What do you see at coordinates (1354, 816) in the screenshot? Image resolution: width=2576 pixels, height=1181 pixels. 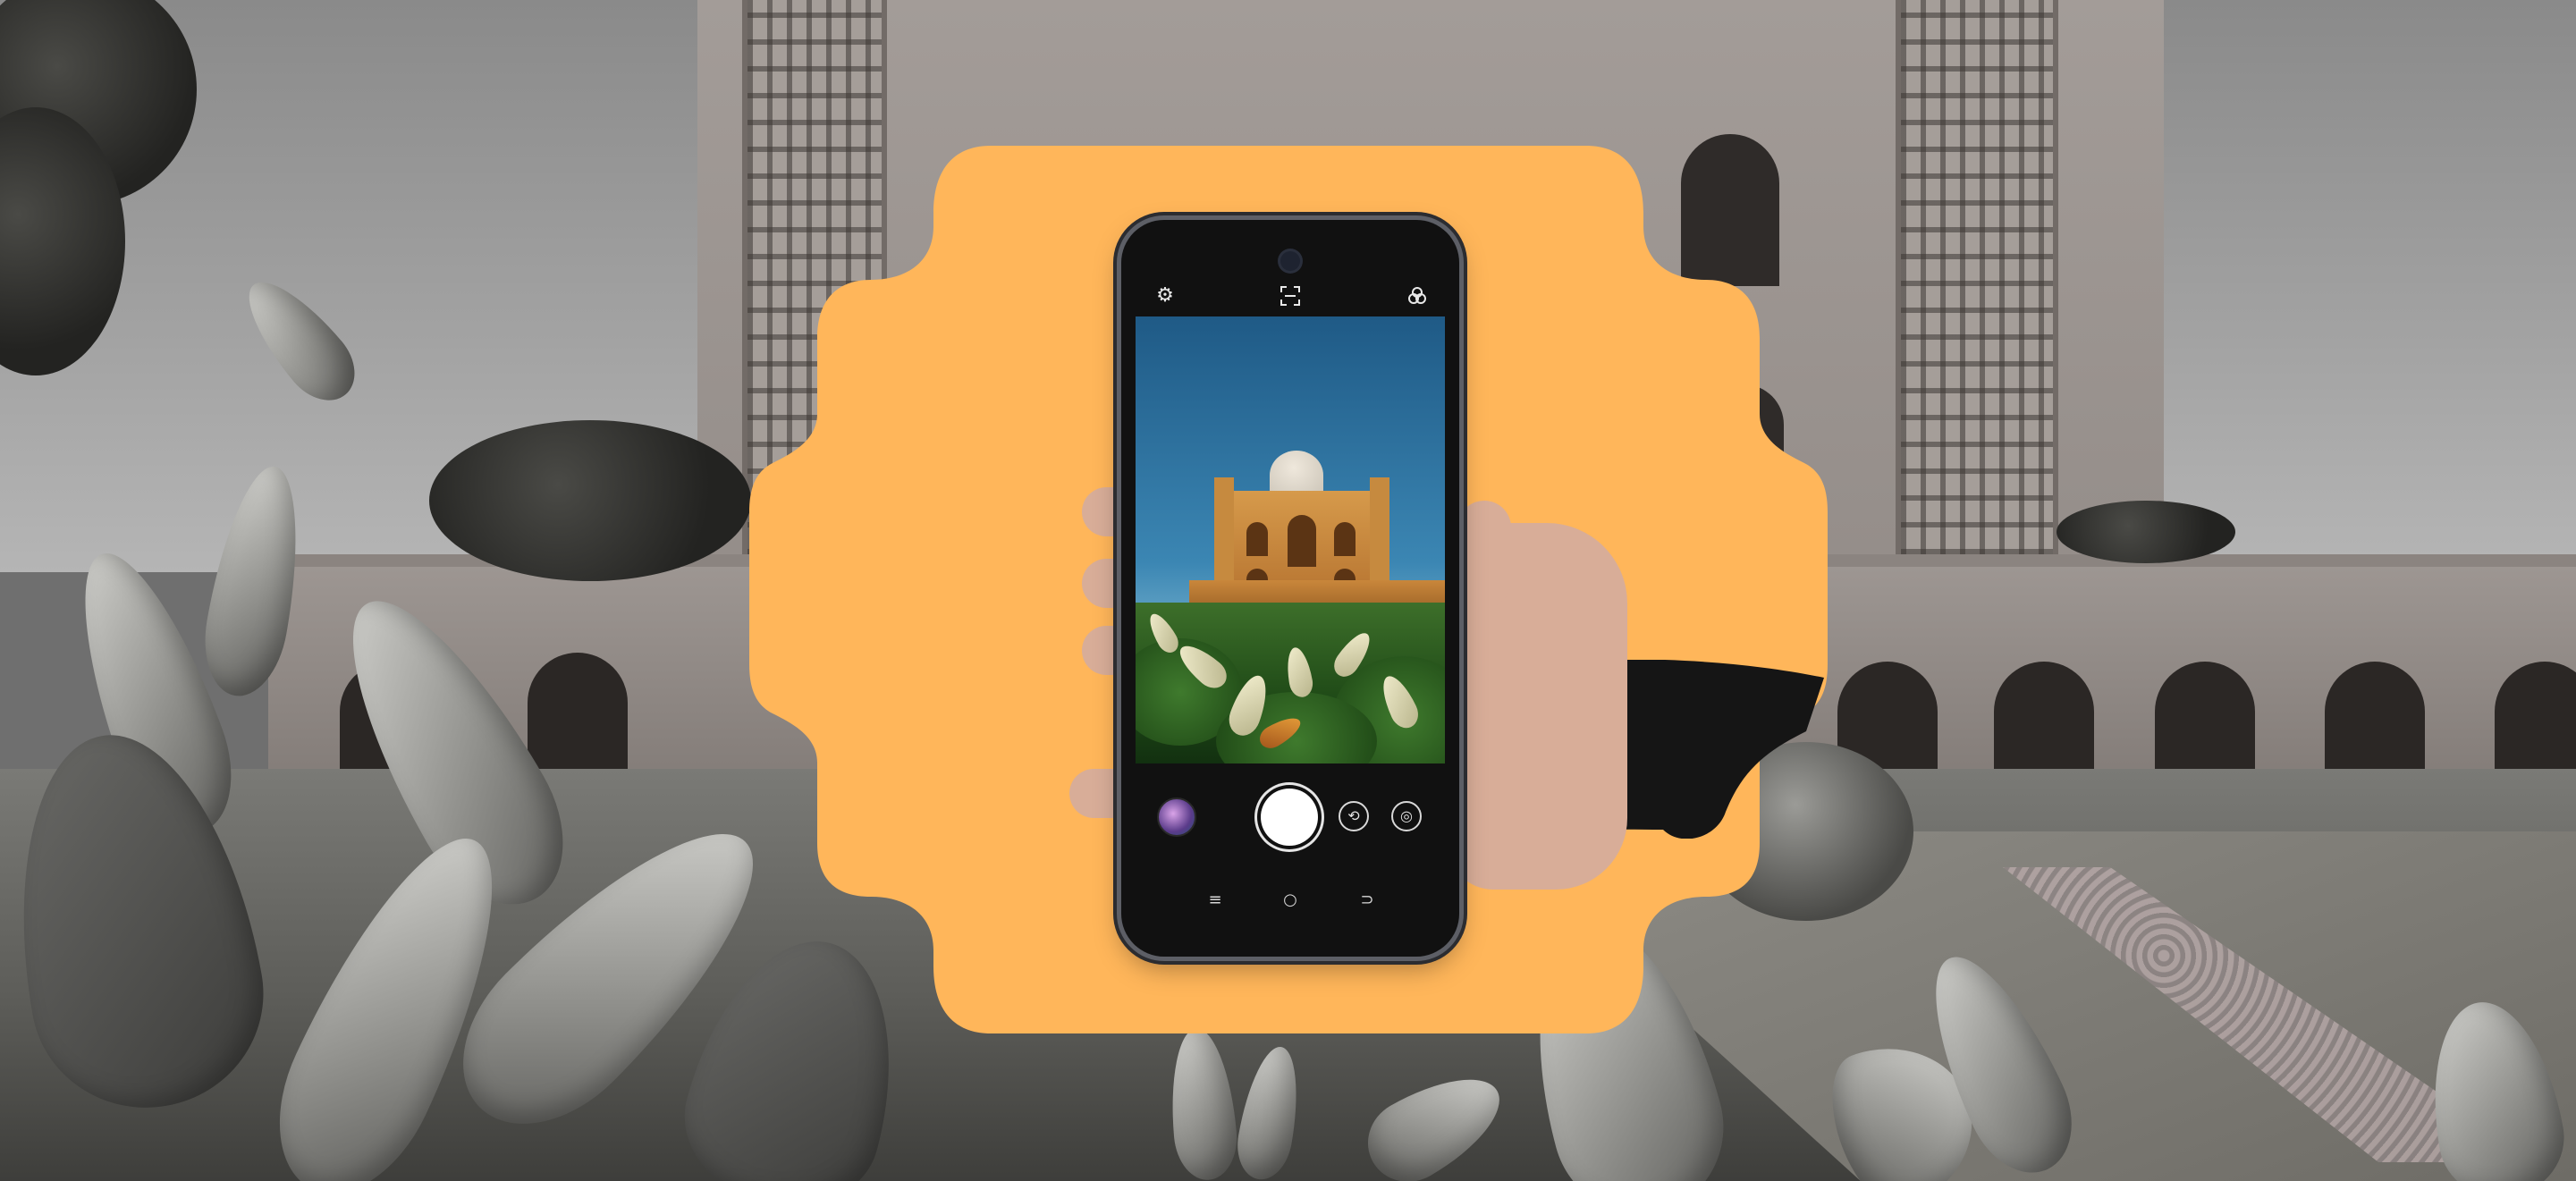 I see `switch-mode-icon: ⟲` at bounding box center [1354, 816].